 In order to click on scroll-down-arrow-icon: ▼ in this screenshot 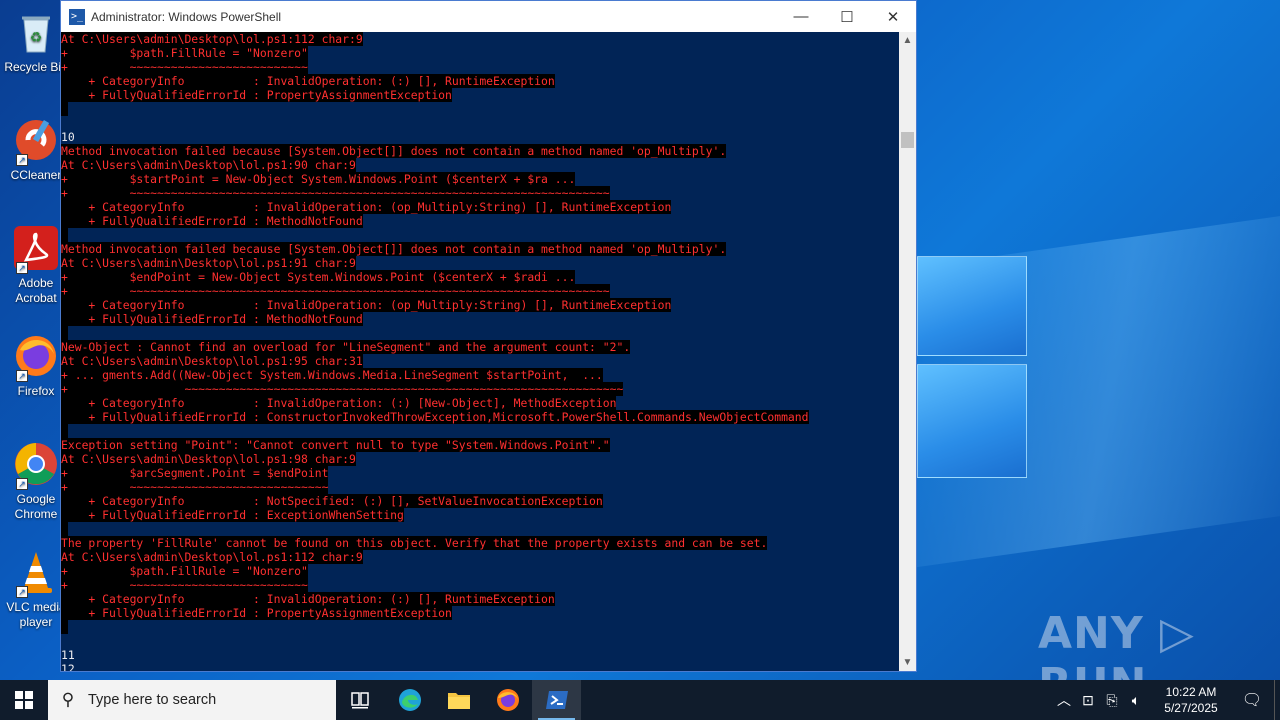, I will do `click(907, 662)`.